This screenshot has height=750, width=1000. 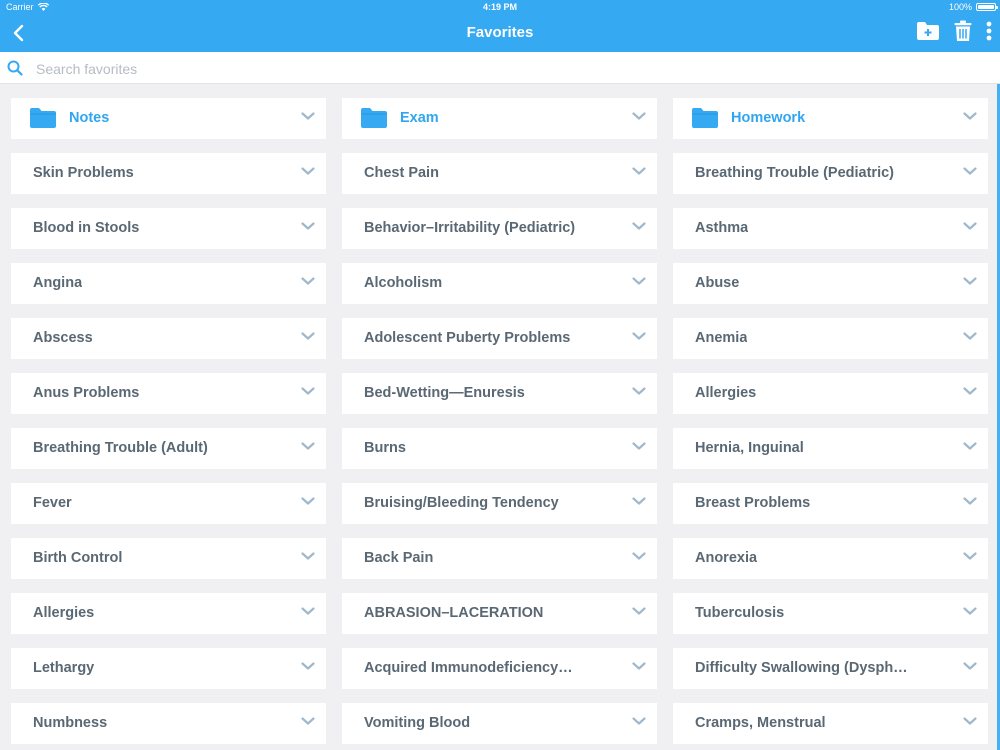 I want to click on favorite-item: Asthma, so click(x=830, y=228).